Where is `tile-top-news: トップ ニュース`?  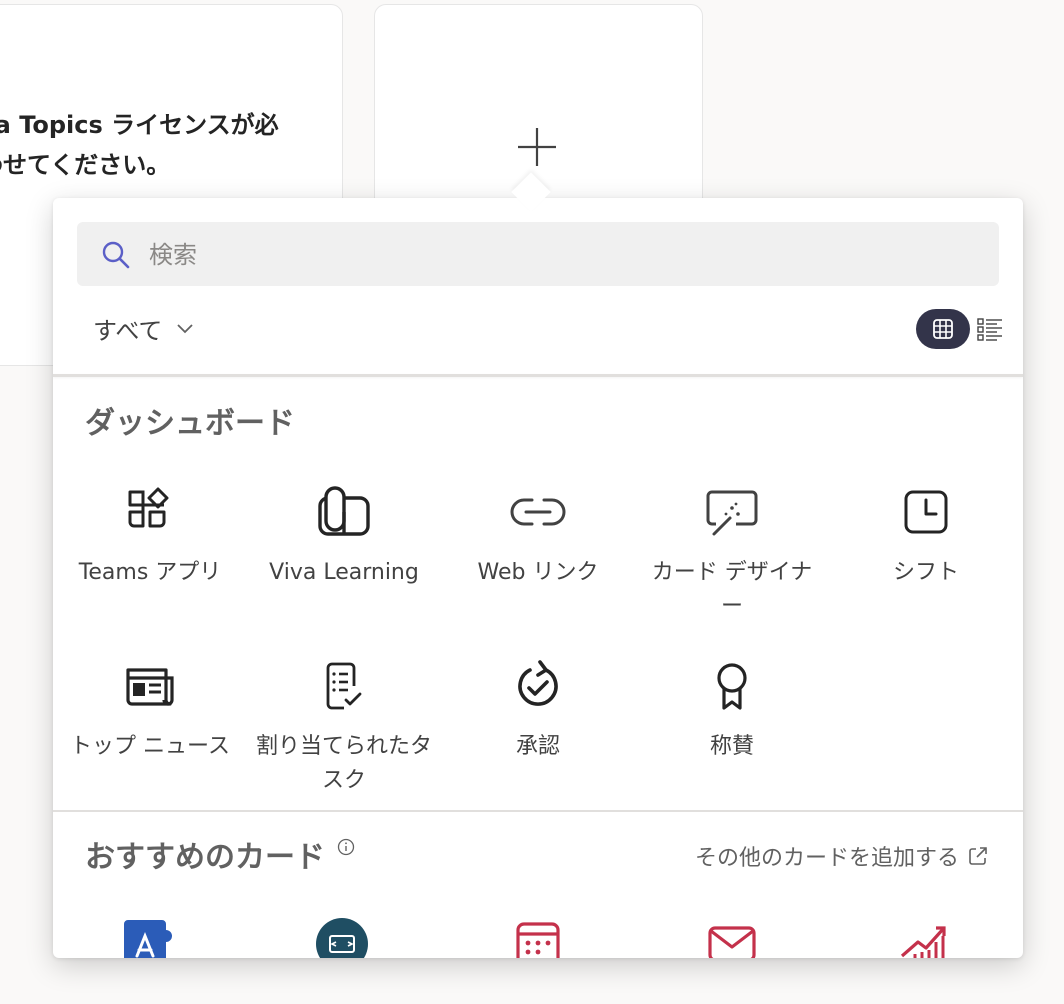 tile-top-news: トップ ニュース is located at coordinates (150, 710).